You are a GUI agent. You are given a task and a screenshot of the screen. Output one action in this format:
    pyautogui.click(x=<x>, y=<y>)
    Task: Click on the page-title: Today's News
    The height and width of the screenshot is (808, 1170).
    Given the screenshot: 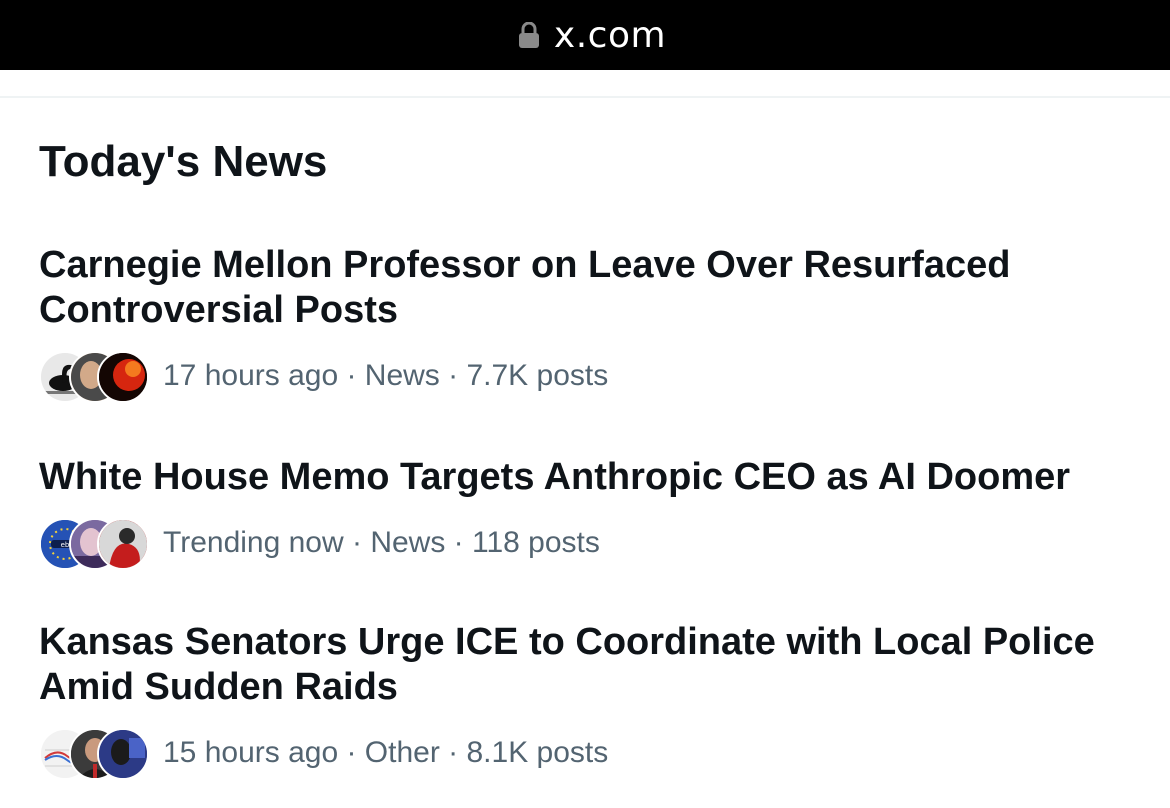 What is the action you would take?
    pyautogui.click(x=183, y=161)
    